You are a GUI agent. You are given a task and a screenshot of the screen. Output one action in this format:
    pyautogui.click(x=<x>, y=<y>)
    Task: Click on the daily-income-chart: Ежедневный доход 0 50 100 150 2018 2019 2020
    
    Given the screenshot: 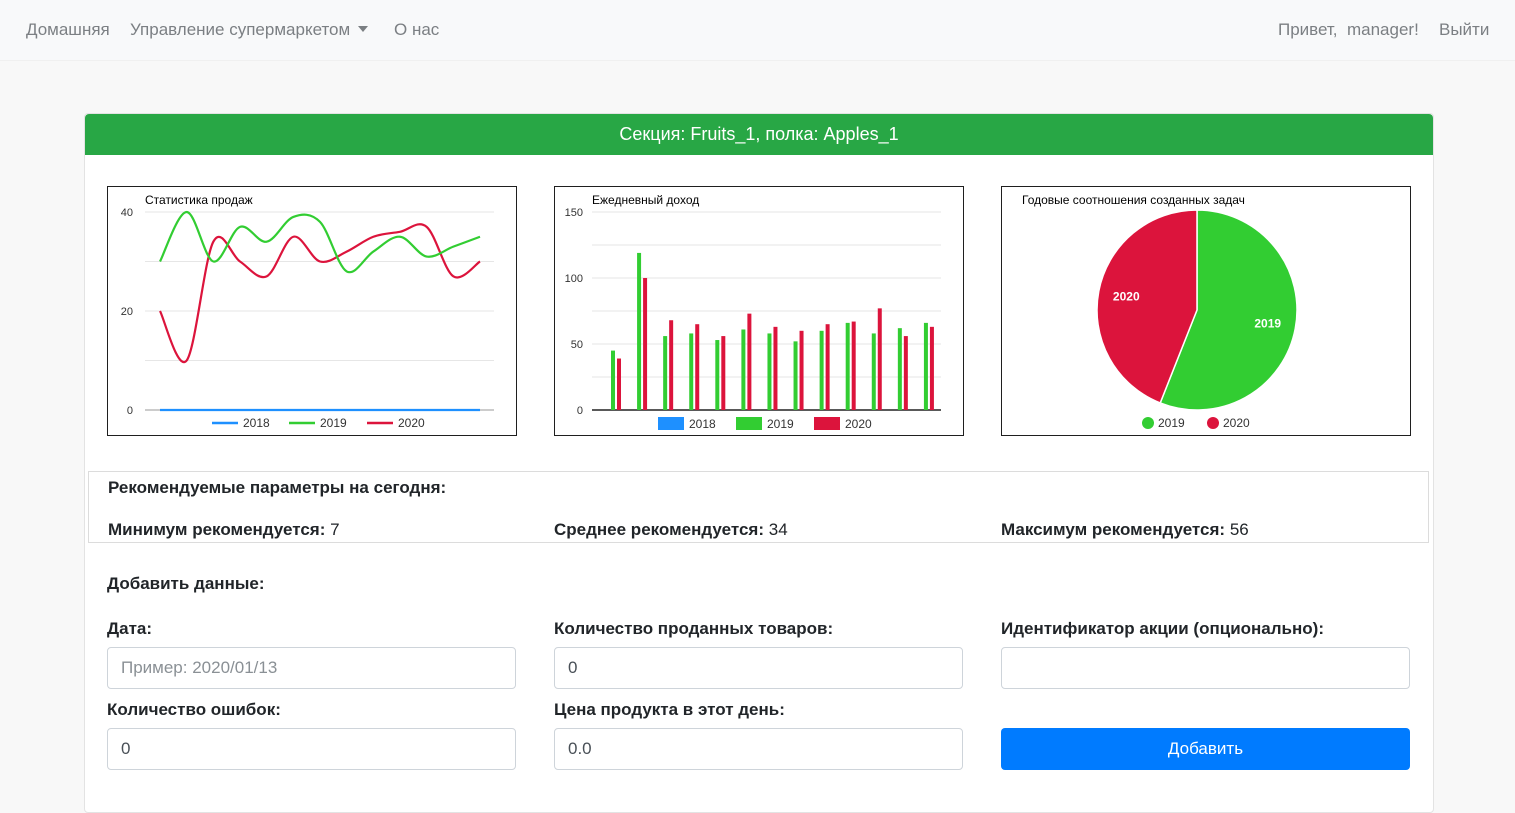 What is the action you would take?
    pyautogui.click(x=759, y=311)
    